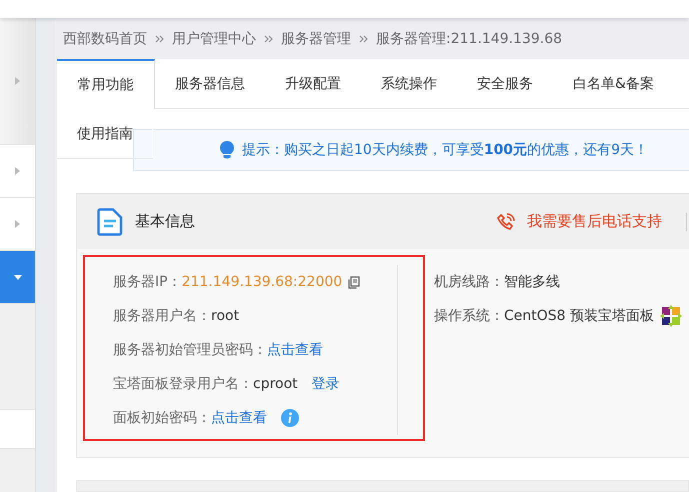 Image resolution: width=689 pixels, height=492 pixels. Describe the element at coordinates (165, 221) in the screenshot. I see `card-title: 基本信息` at that location.